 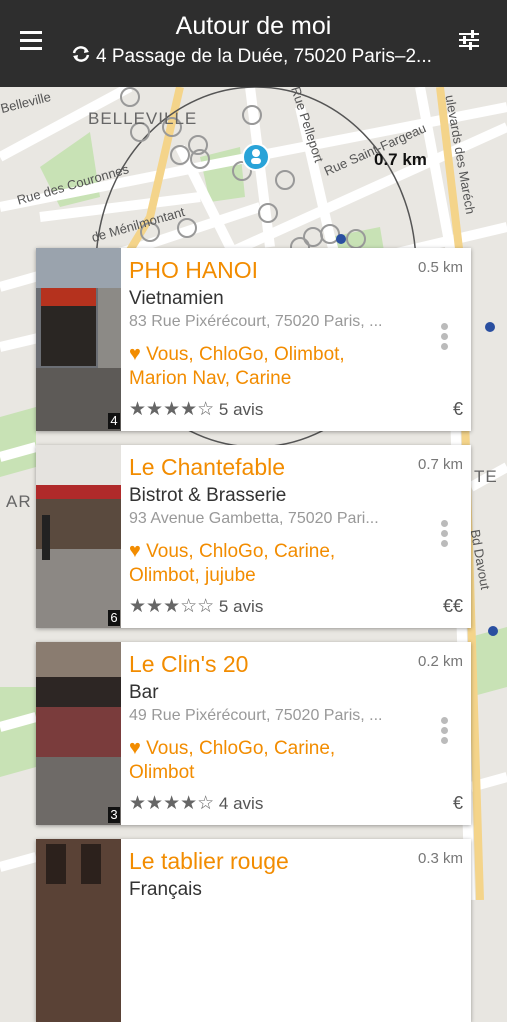 I want to click on restaurant-photo: 3, so click(x=78, y=733).